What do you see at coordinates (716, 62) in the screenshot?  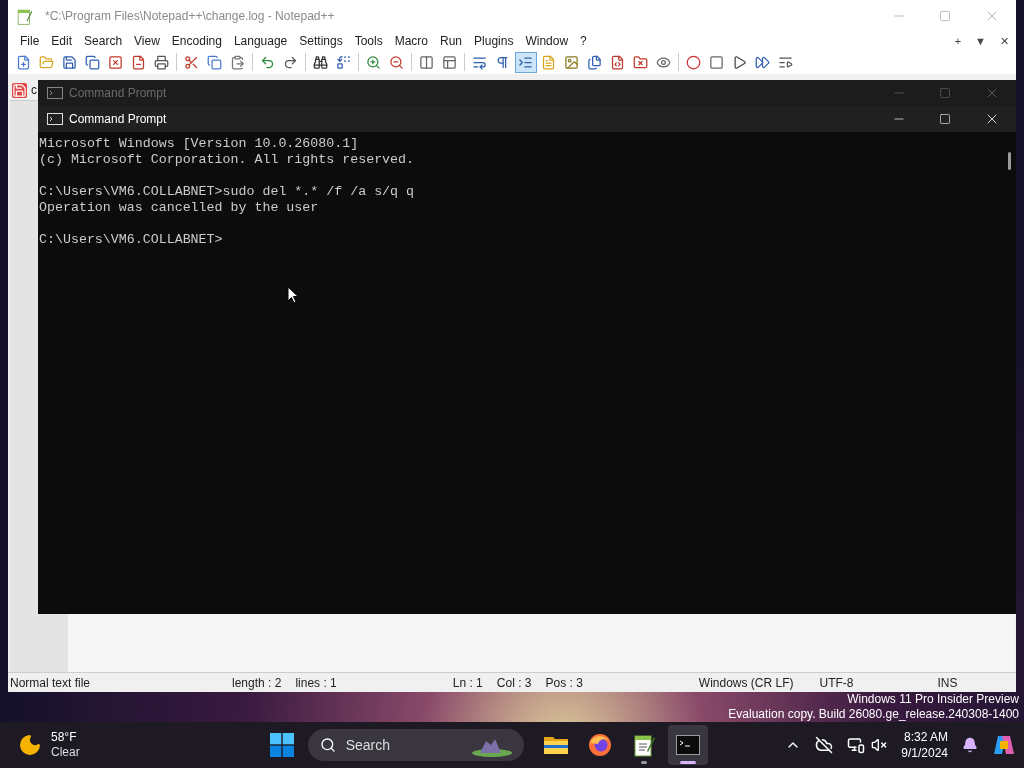 I see `stop-icon` at bounding box center [716, 62].